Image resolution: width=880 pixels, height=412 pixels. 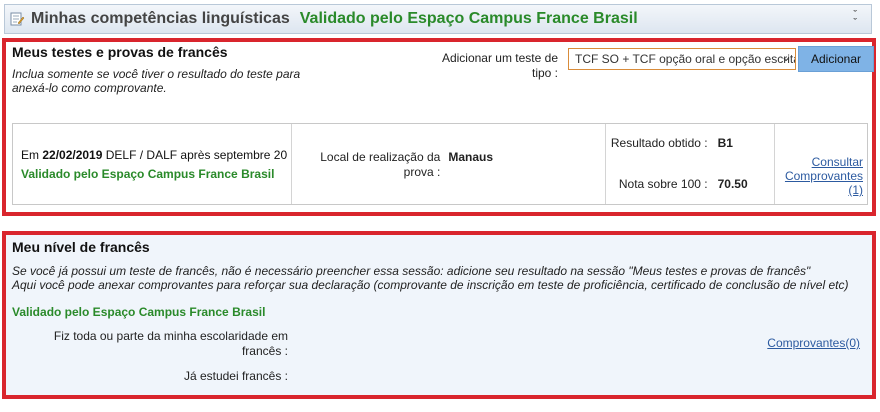 What do you see at coordinates (836, 59) in the screenshot?
I see `add-test-button: Adicionar` at bounding box center [836, 59].